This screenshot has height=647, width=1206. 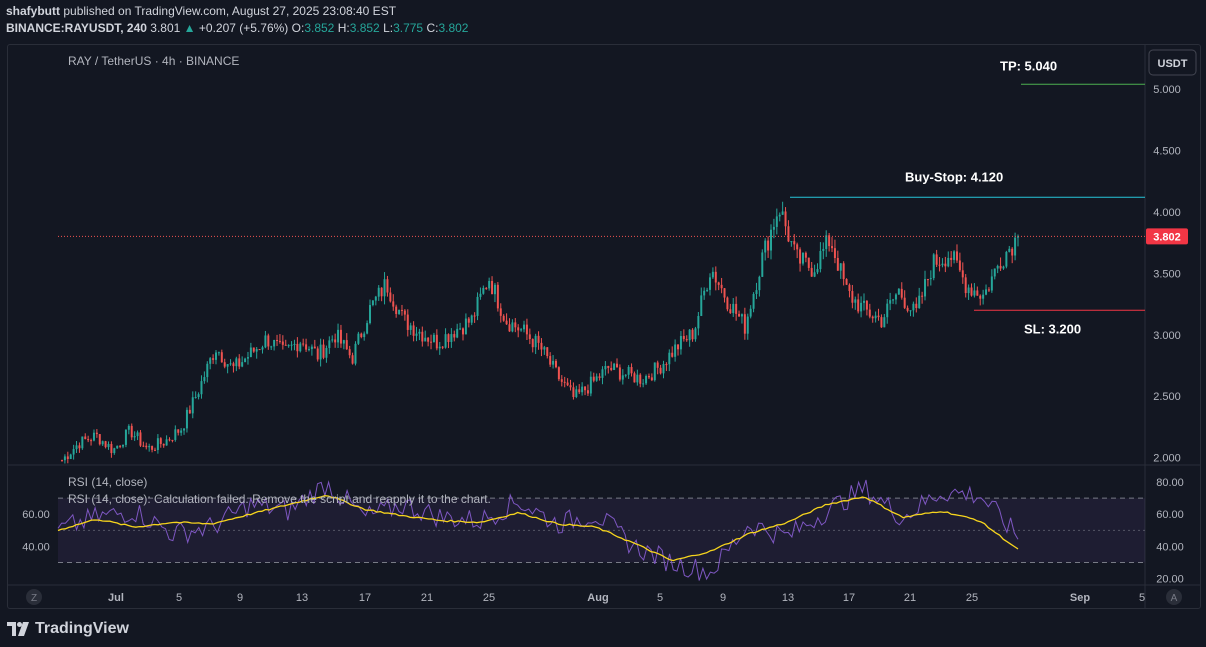 I want to click on stop-loss-label: SL: 3.200, so click(x=1052, y=328).